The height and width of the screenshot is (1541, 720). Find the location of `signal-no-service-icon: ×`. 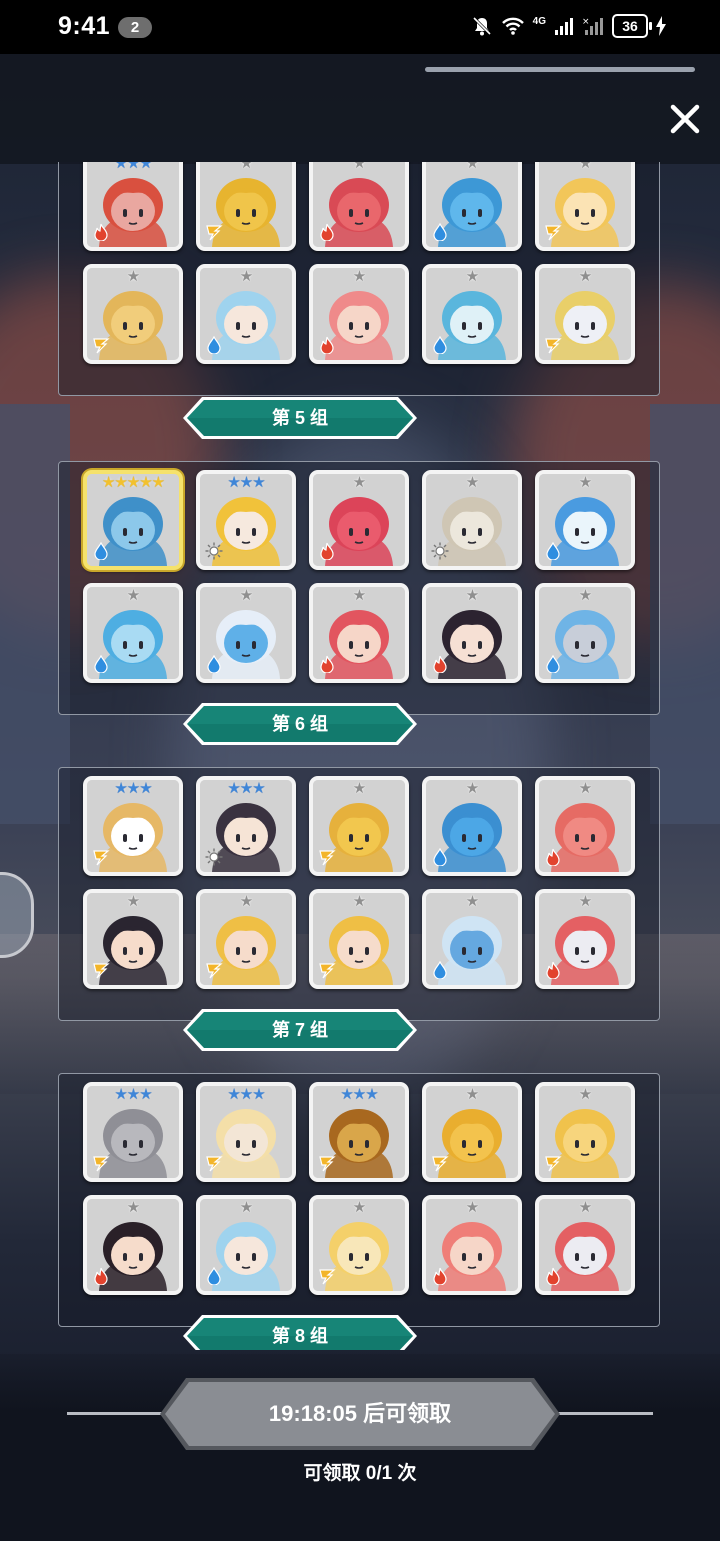

signal-no-service-icon: × is located at coordinates (592, 26).